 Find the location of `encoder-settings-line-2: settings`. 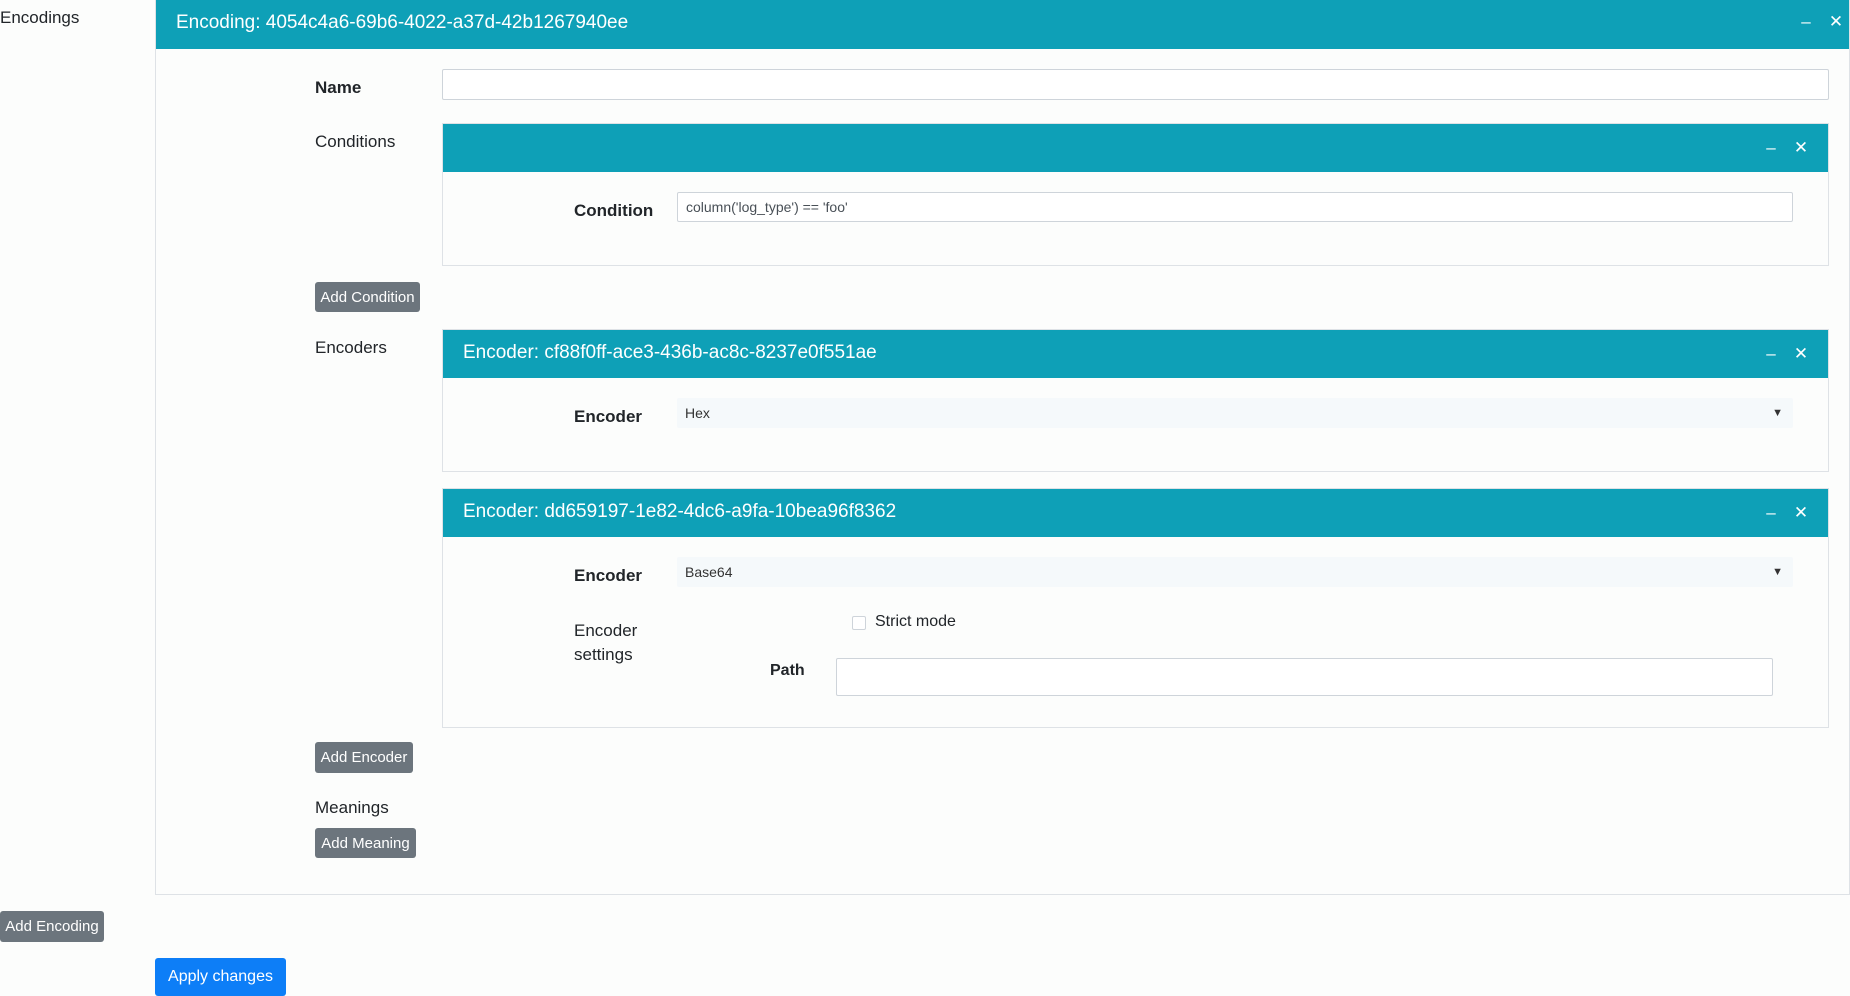

encoder-settings-line-2: settings is located at coordinates (603, 654).